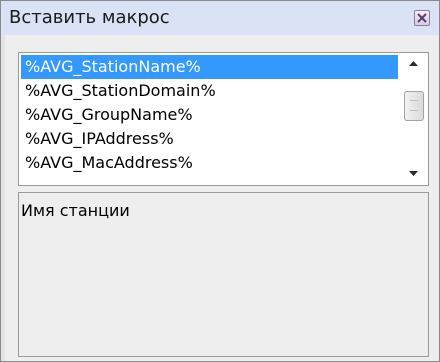  I want to click on scroll-thumb, so click(414, 106).